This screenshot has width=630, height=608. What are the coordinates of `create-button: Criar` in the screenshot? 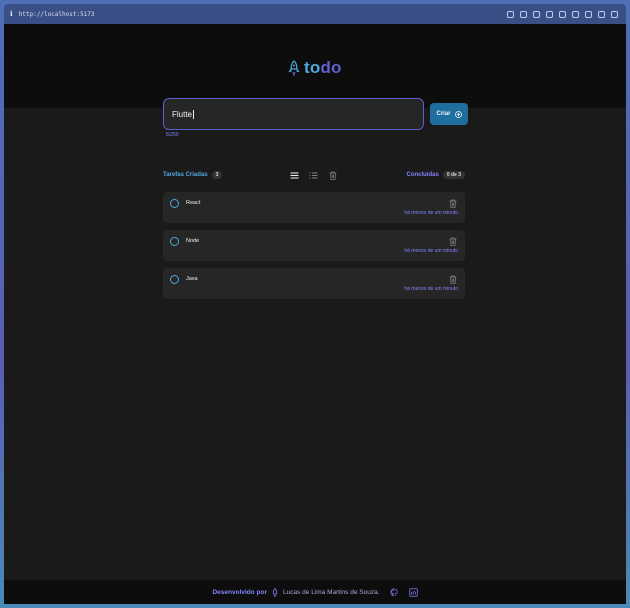 It's located at (449, 114).